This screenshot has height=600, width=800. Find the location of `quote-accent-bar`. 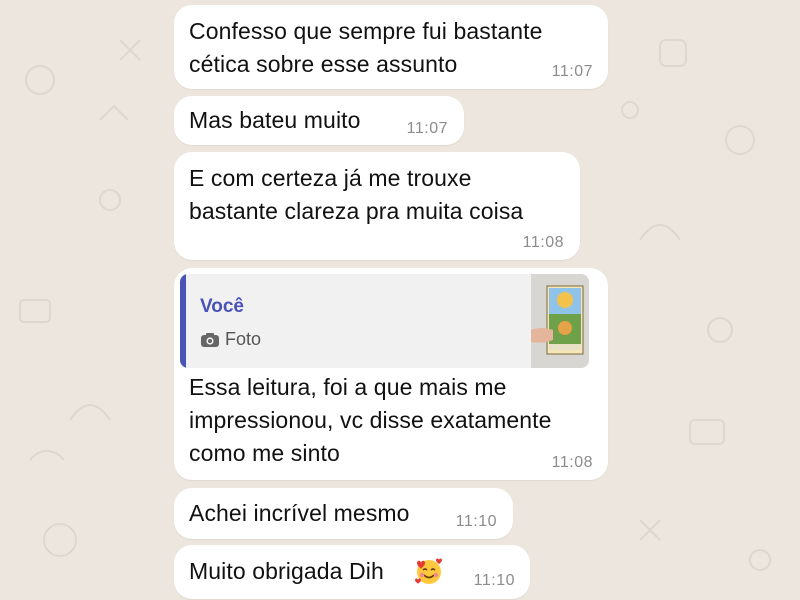

quote-accent-bar is located at coordinates (183, 321).